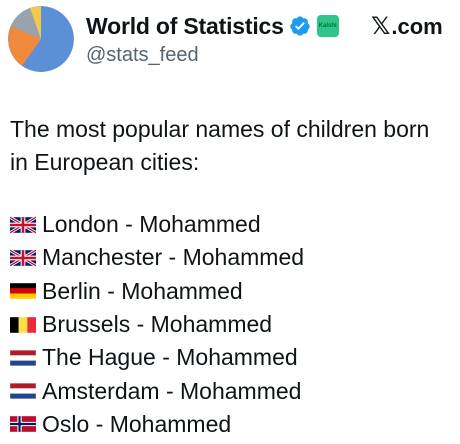  I want to click on list-item-text: The Hague - Mohammed, so click(170, 357).